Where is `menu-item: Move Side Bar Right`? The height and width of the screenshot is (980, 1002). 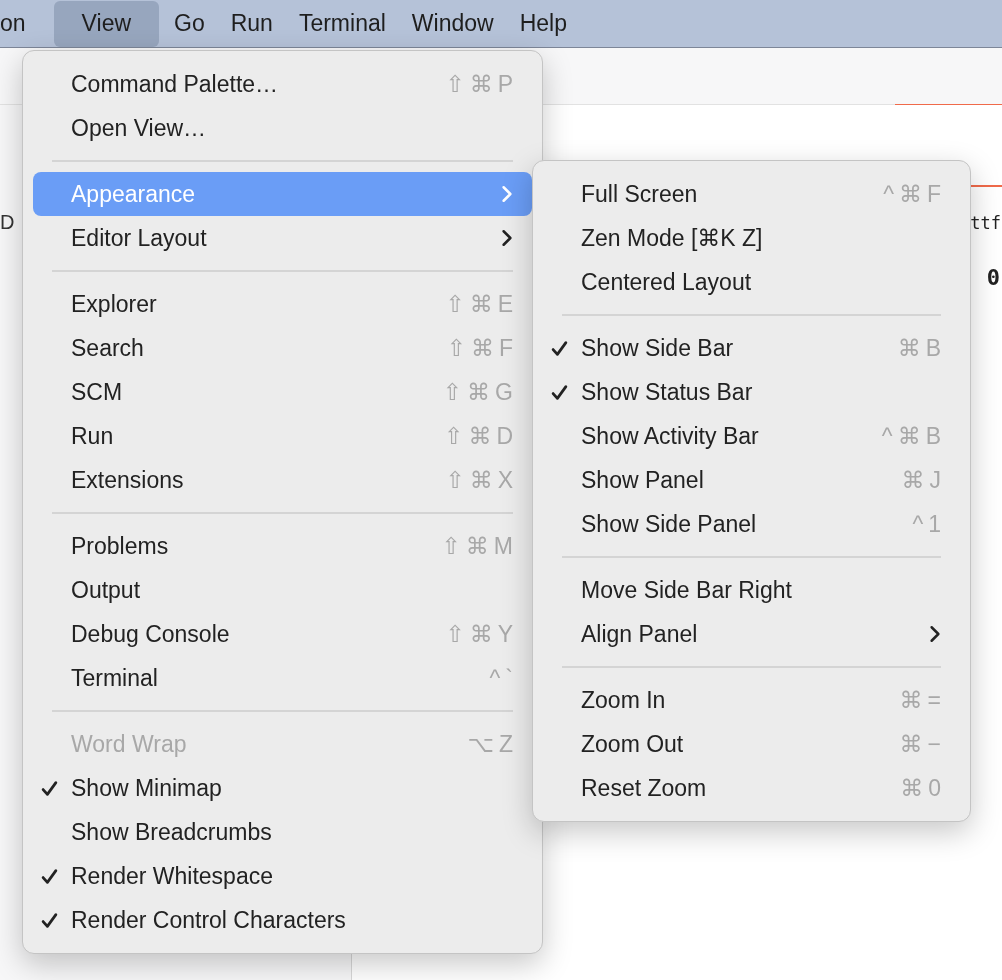
menu-item: Move Side Bar Right is located at coordinates (751, 590).